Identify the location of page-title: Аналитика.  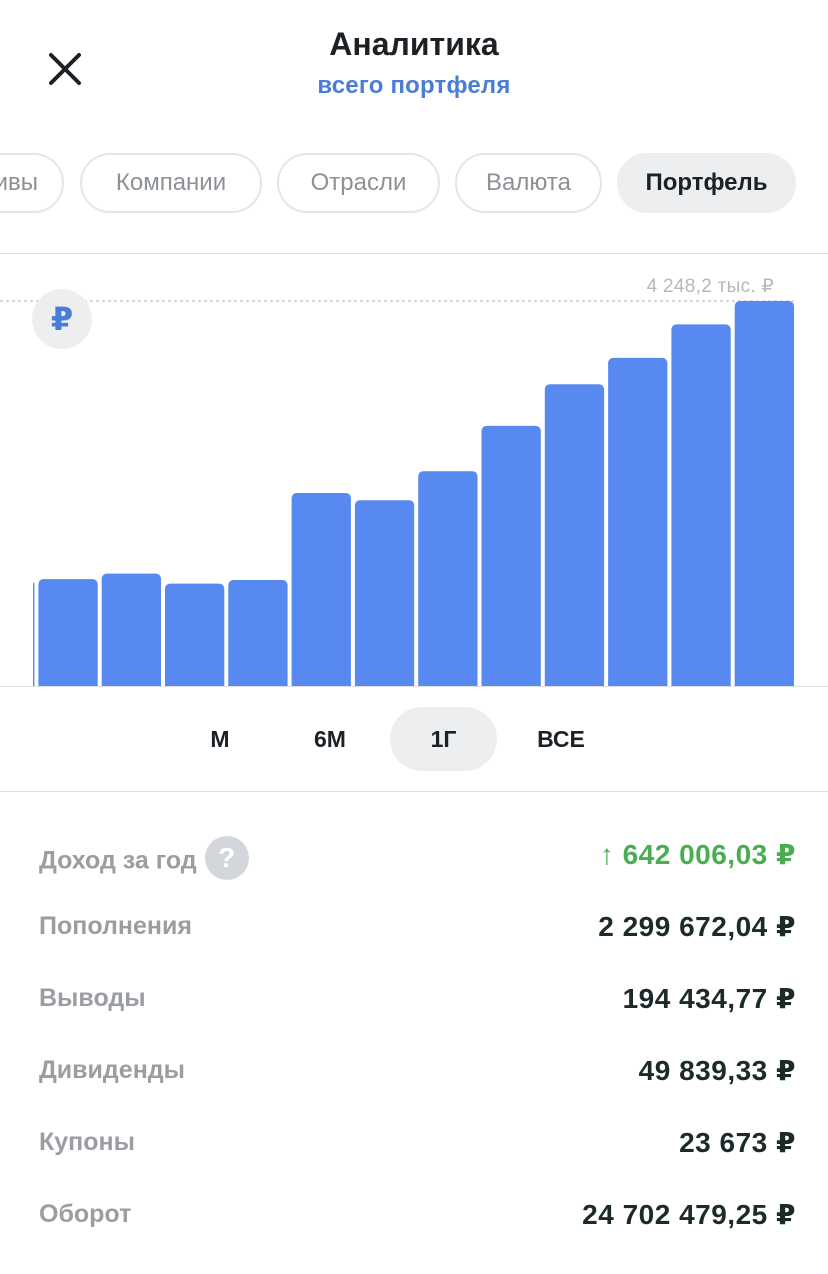
(414, 44).